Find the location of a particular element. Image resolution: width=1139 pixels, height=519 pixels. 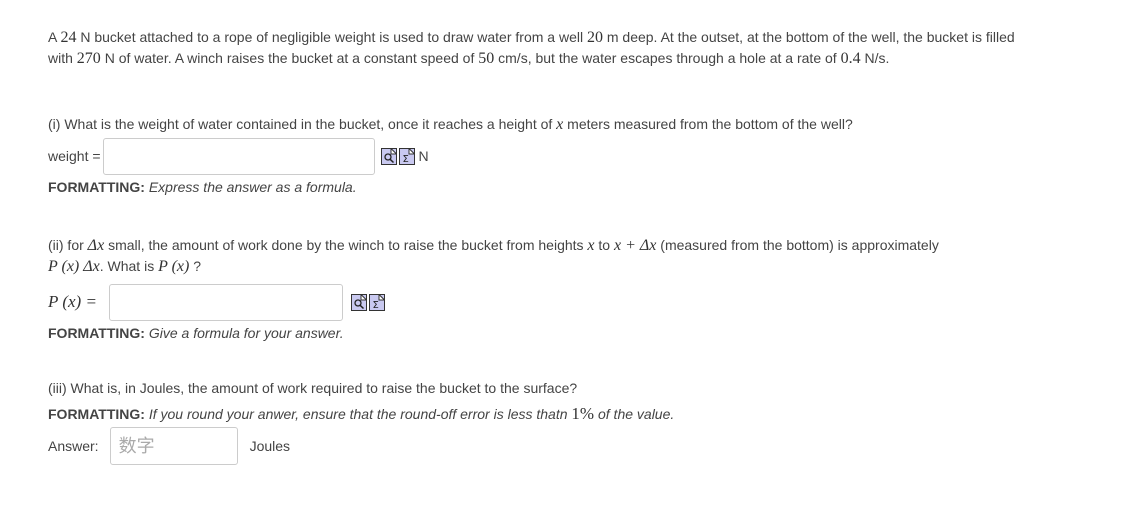

leak-rate-value: 0.4 is located at coordinates (850, 58).